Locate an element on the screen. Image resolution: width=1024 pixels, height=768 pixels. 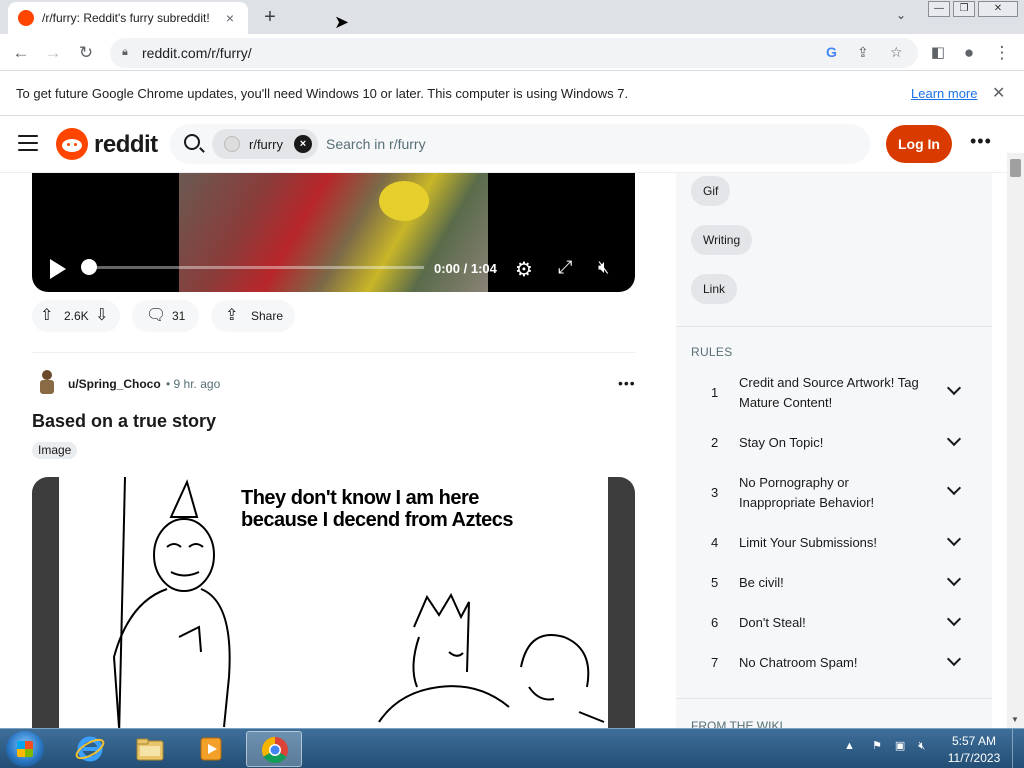
taskbar-internet-explorer is located at coordinates (90, 749).